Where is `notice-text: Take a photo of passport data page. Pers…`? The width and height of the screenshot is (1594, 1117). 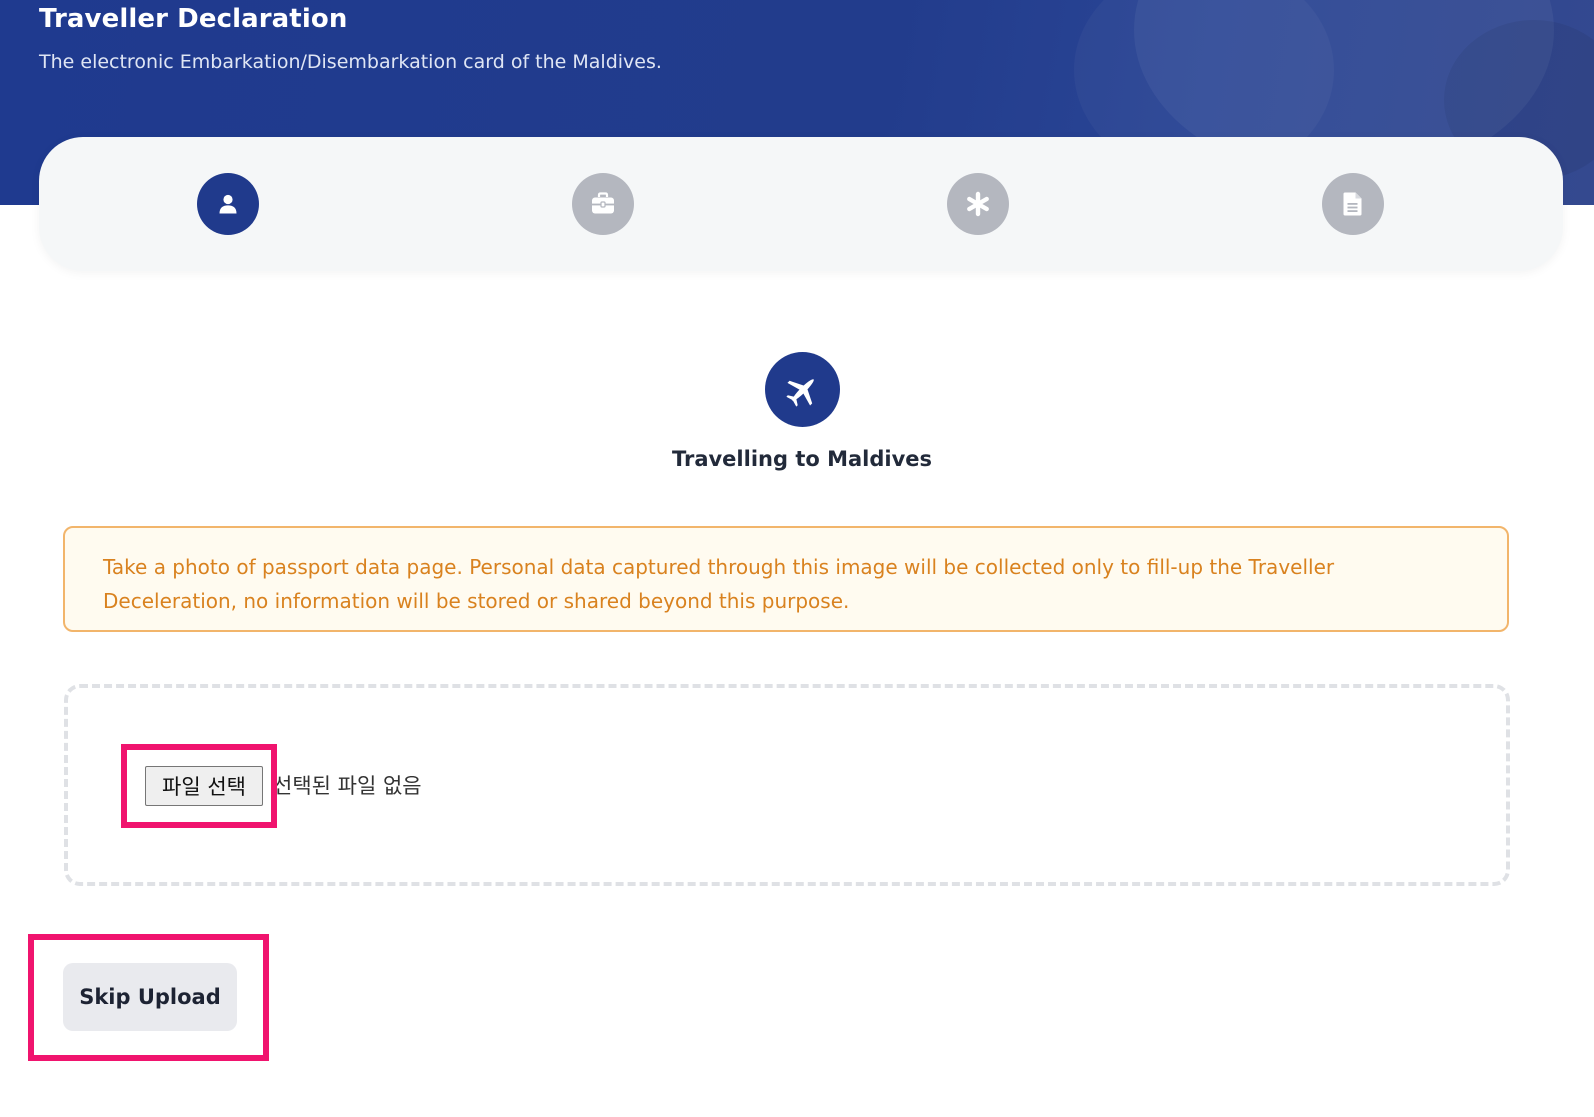 notice-text: Take a photo of passport data page. Pers… is located at coordinates (719, 584).